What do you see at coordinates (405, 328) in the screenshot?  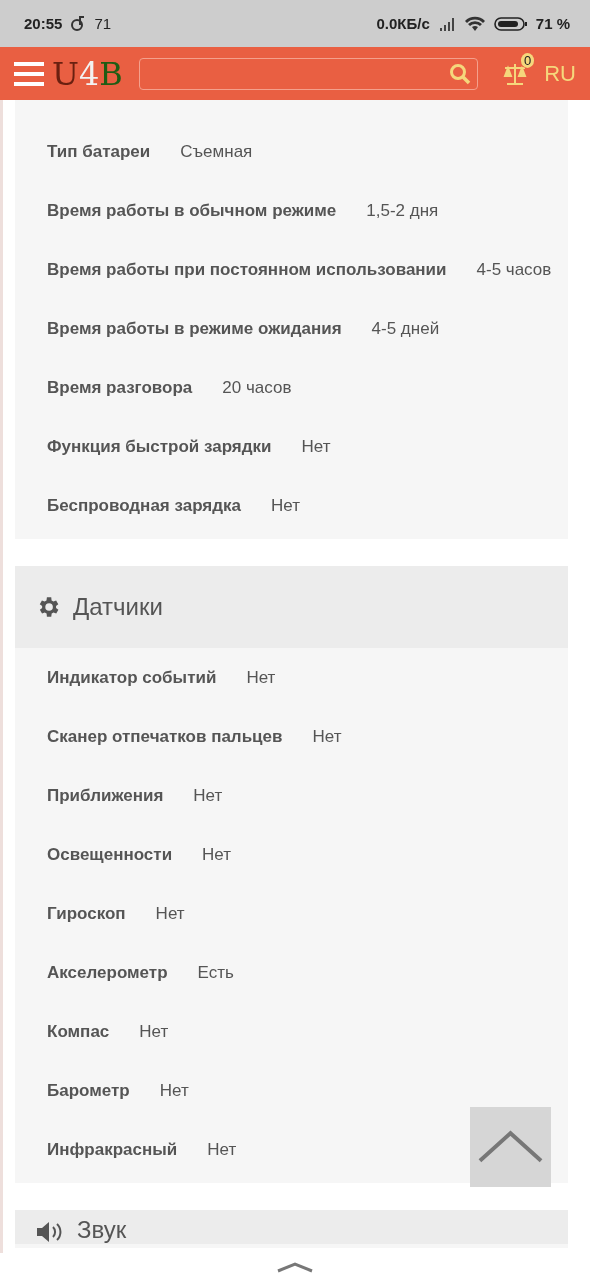 I see `spec-value: 4-5 дней` at bounding box center [405, 328].